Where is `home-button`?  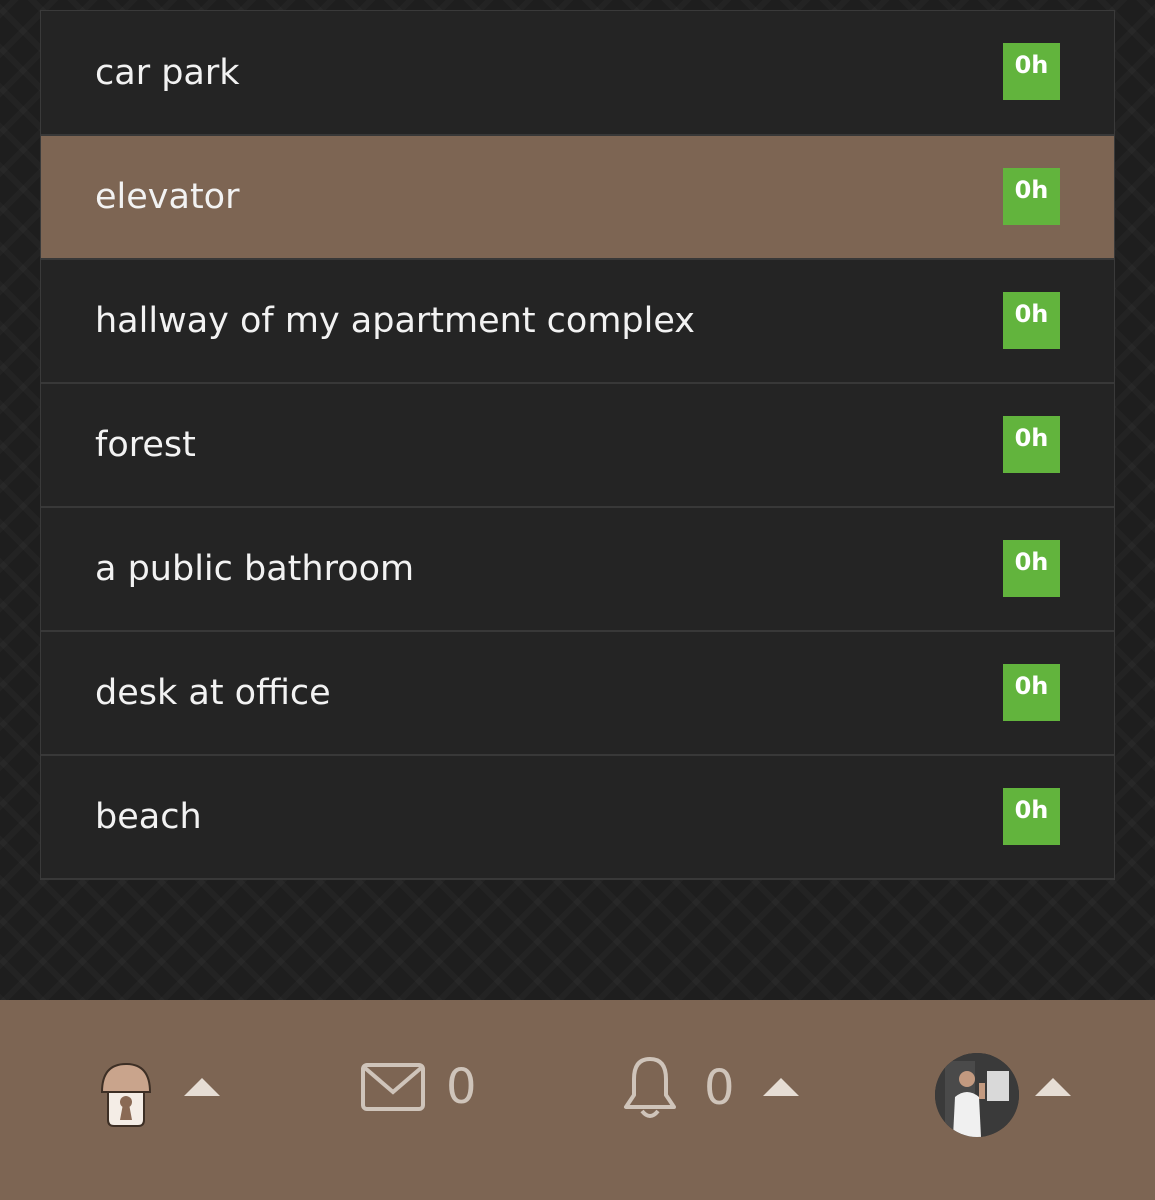 home-button is located at coordinates (126, 1094).